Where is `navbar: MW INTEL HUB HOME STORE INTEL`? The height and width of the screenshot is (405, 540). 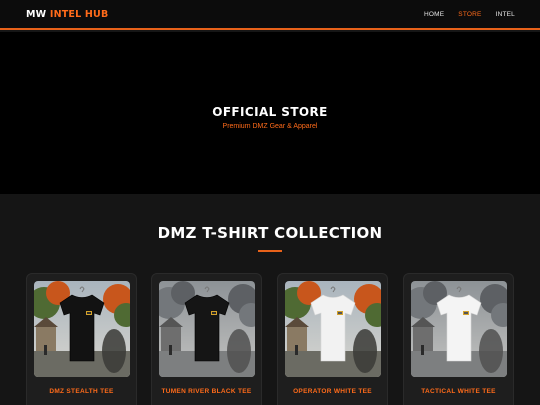
navbar: MW INTEL HUB HOME STORE INTEL is located at coordinates (270, 15).